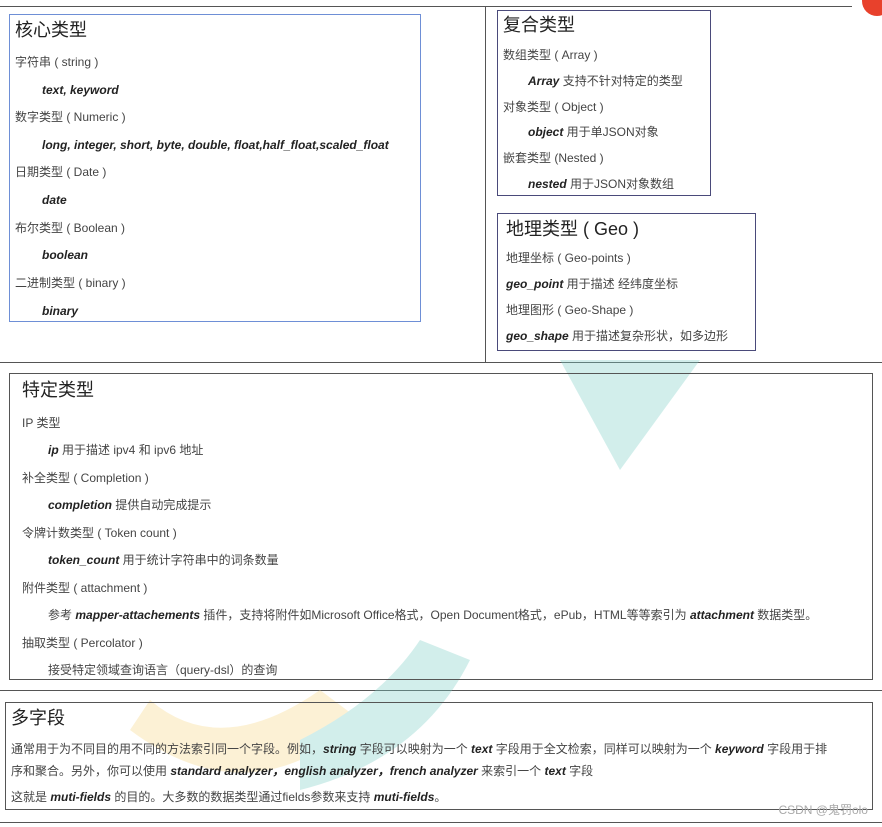 The width and height of the screenshot is (882, 827). What do you see at coordinates (91, 771) in the screenshot?
I see `multi-p2-text: 序和聚合。另外，你可以使用` at bounding box center [91, 771].